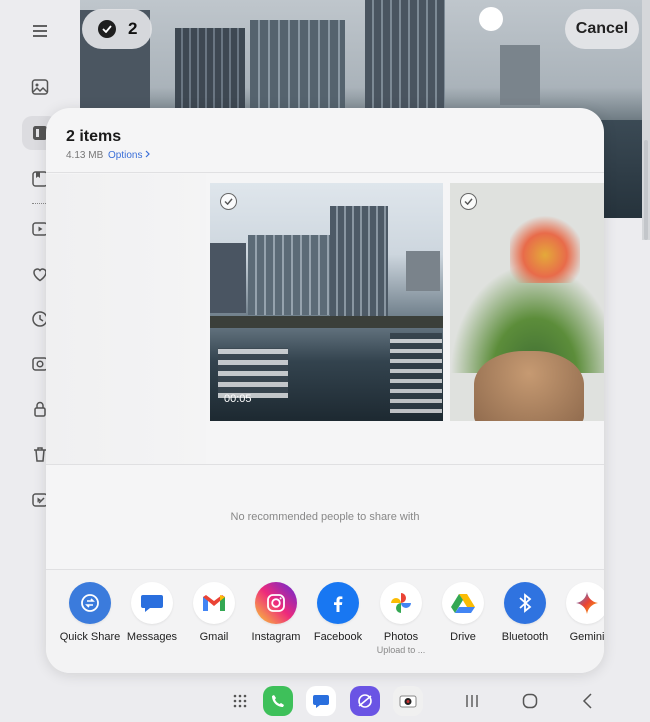 The height and width of the screenshot is (722, 650). What do you see at coordinates (586, 637) in the screenshot?
I see `app-label: Gemini` at bounding box center [586, 637].